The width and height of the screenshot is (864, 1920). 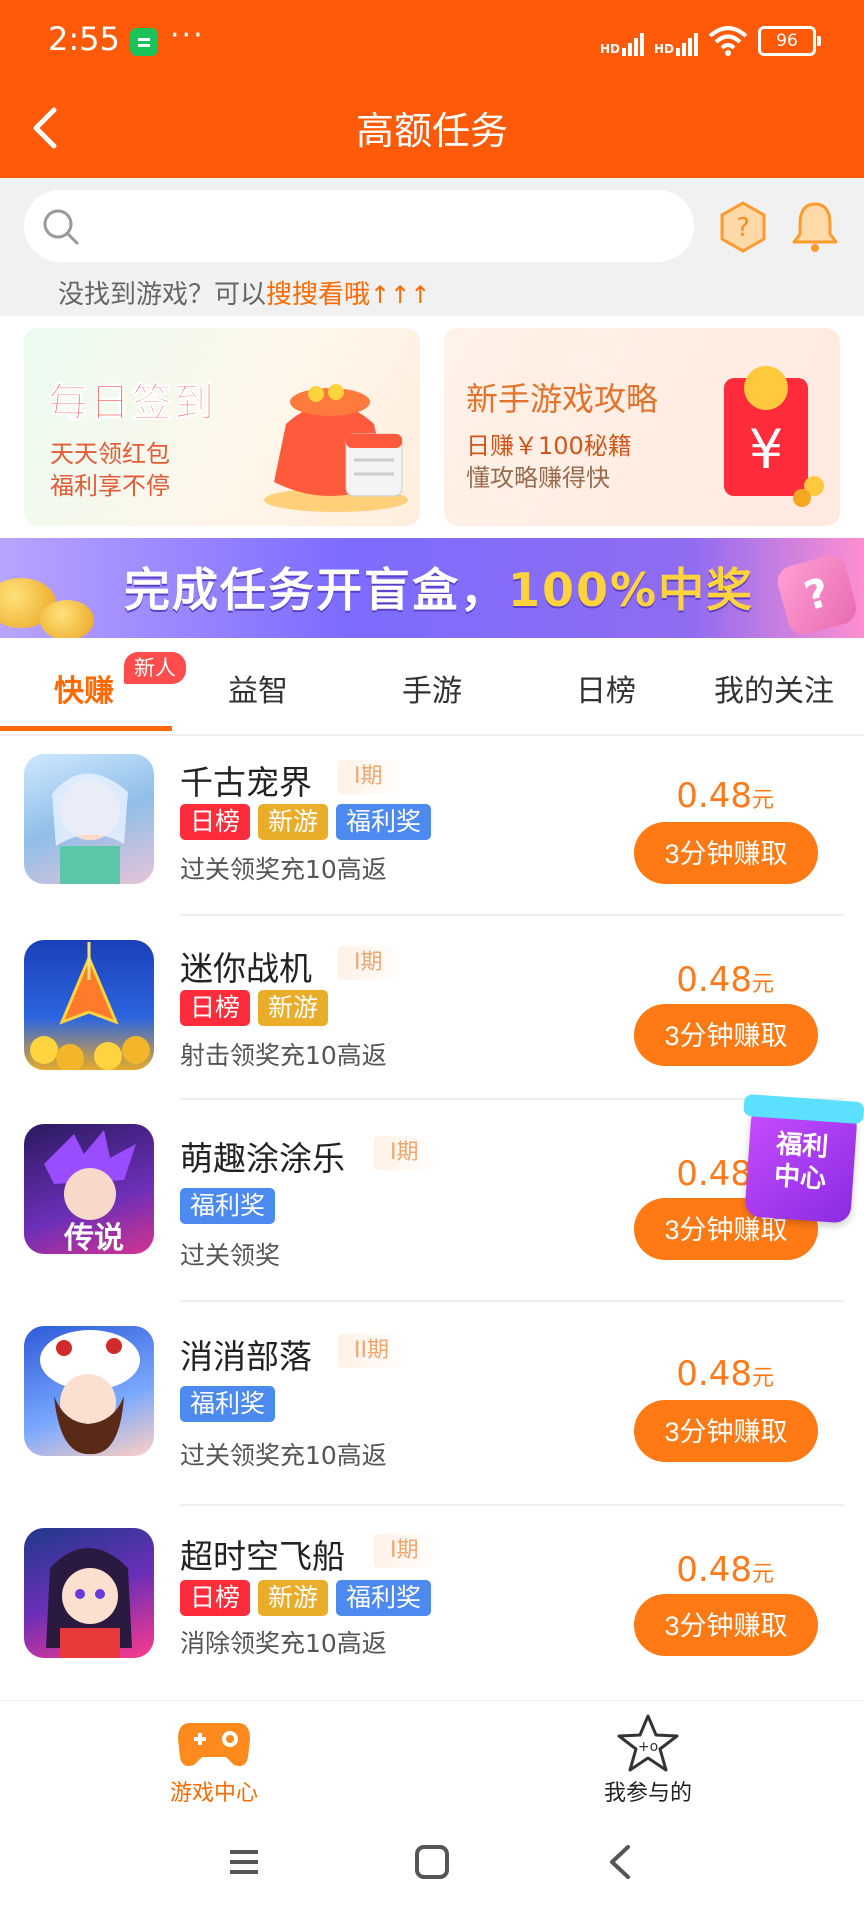 I want to click on tab-daily-rank: 日榜, so click(x=606, y=688).